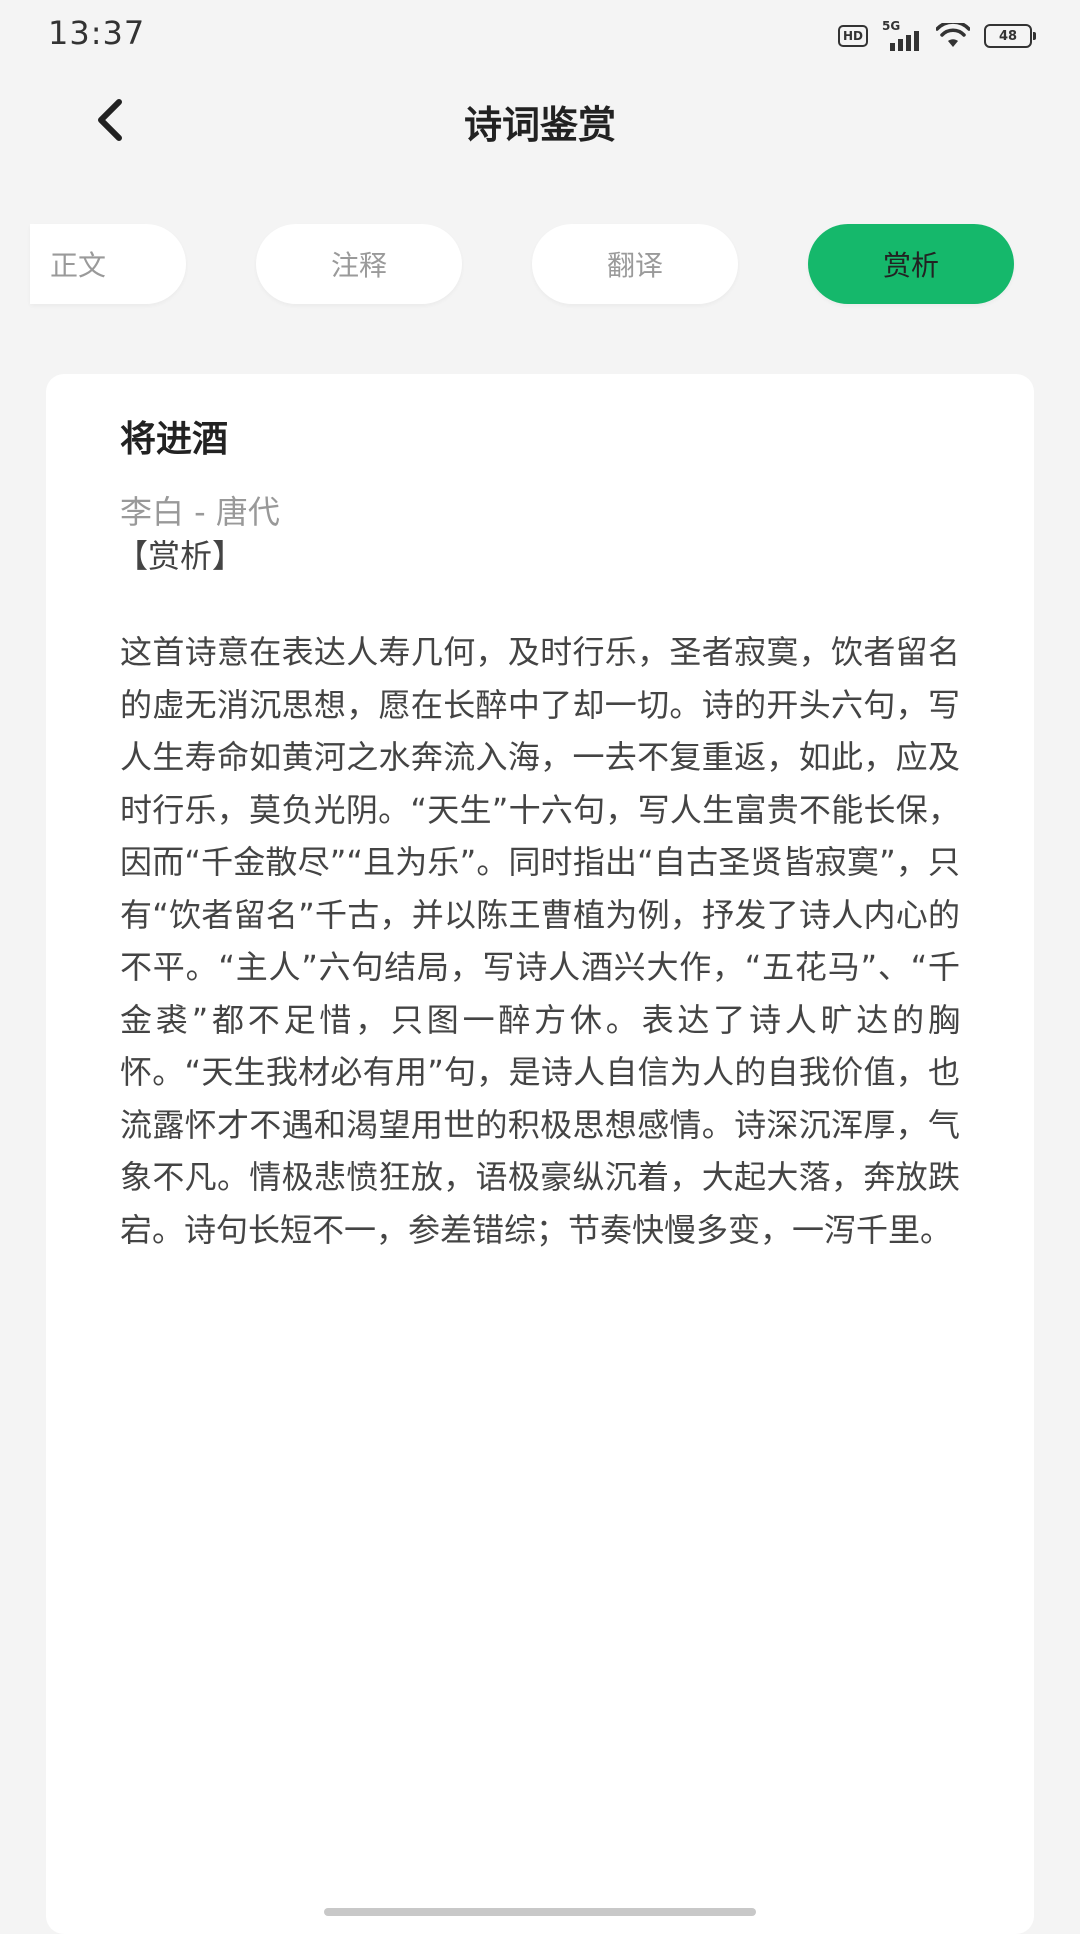 Image resolution: width=1080 pixels, height=1934 pixels. What do you see at coordinates (359, 264) in the screenshot?
I see `tab-annotation: 注释` at bounding box center [359, 264].